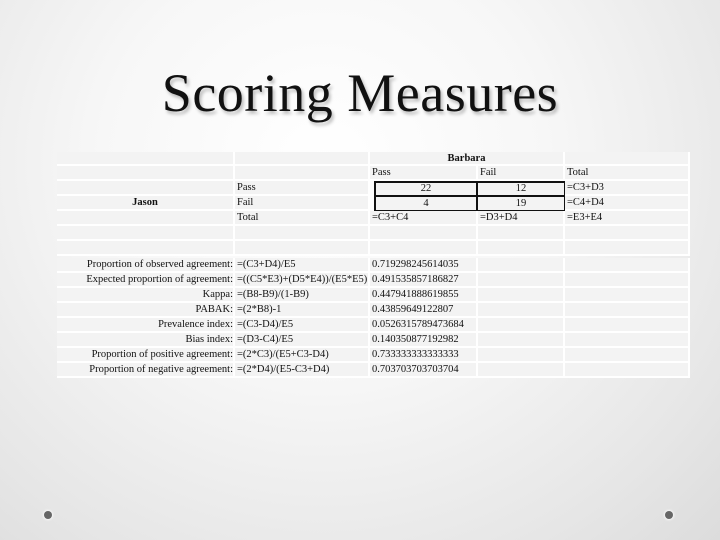 Image resolution: width=720 pixels, height=540 pixels. What do you see at coordinates (669, 515) in the screenshot?
I see `decorative-dot-right-icon` at bounding box center [669, 515].